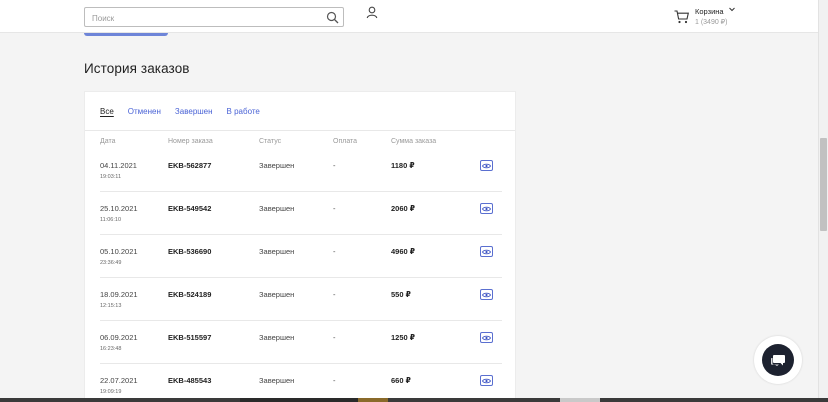  I want to click on tab-completed: Завершен, so click(194, 114).